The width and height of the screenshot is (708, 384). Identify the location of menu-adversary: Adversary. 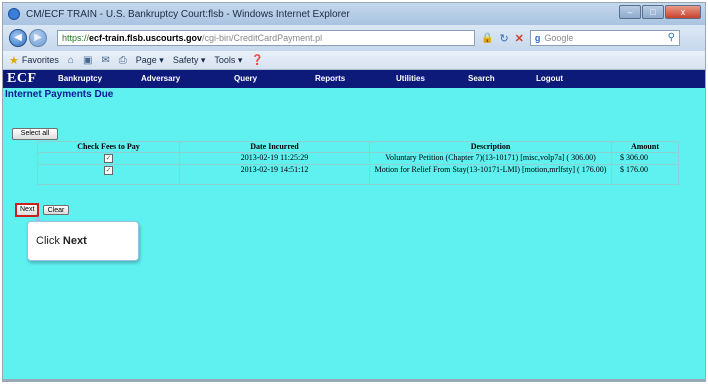
(160, 78).